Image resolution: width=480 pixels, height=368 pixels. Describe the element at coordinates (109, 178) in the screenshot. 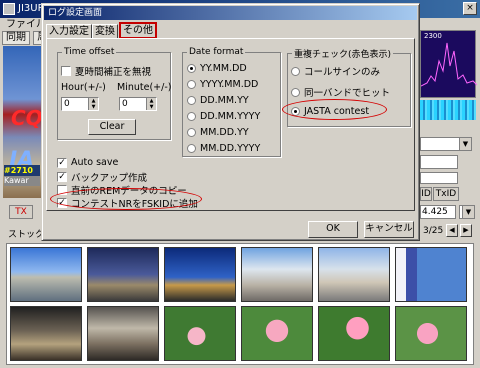

I see `backup-label: バックアップ作成` at that location.